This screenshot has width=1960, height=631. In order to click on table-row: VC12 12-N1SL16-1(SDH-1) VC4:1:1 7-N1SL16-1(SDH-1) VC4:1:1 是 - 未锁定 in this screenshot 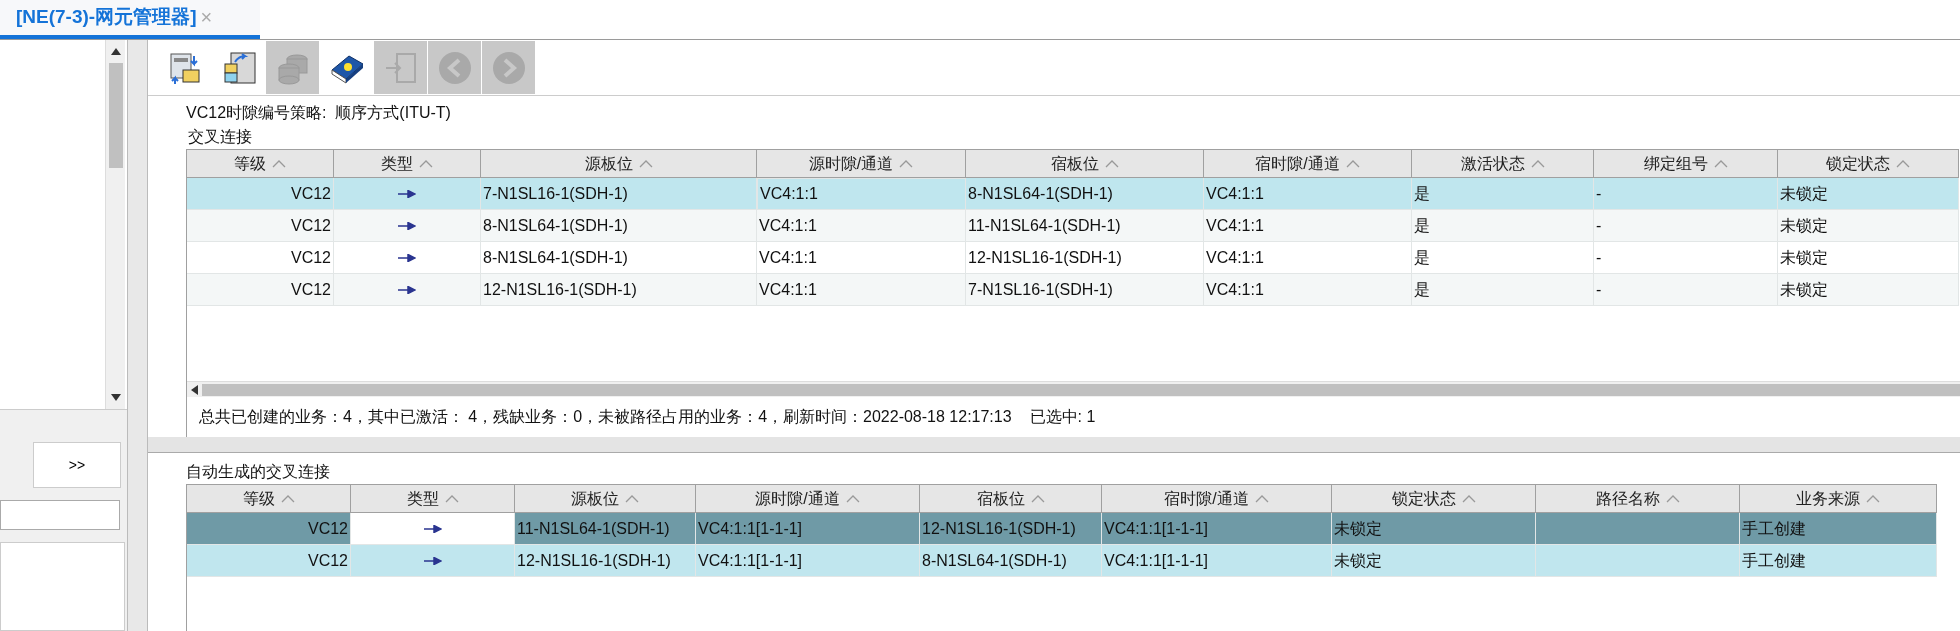, I will do `click(1073, 290)`.